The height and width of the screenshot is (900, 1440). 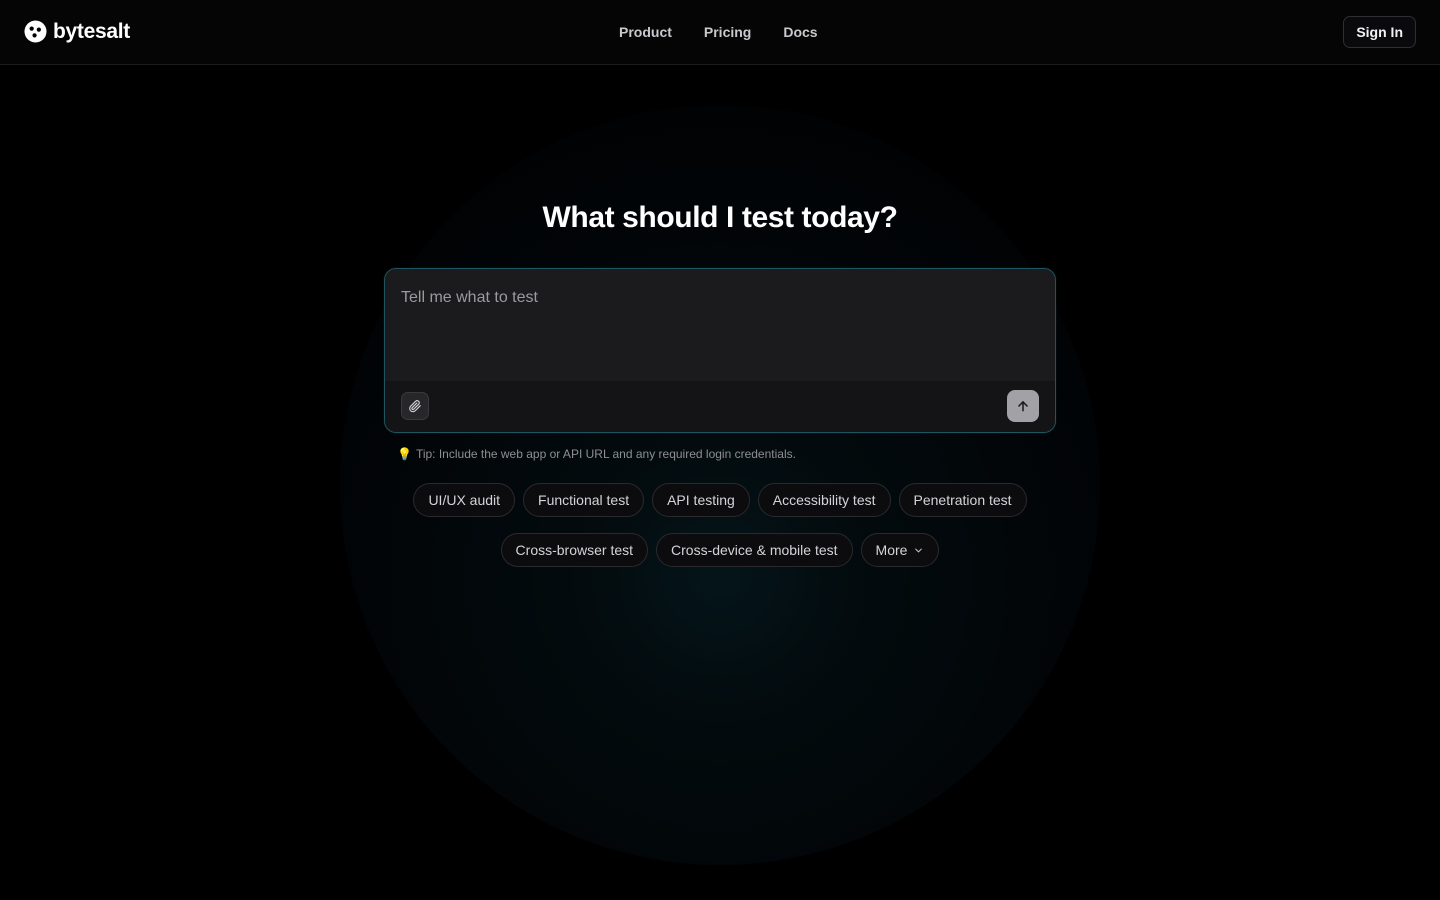 What do you see at coordinates (1379, 32) in the screenshot?
I see `sign-in-button: Sign In` at bounding box center [1379, 32].